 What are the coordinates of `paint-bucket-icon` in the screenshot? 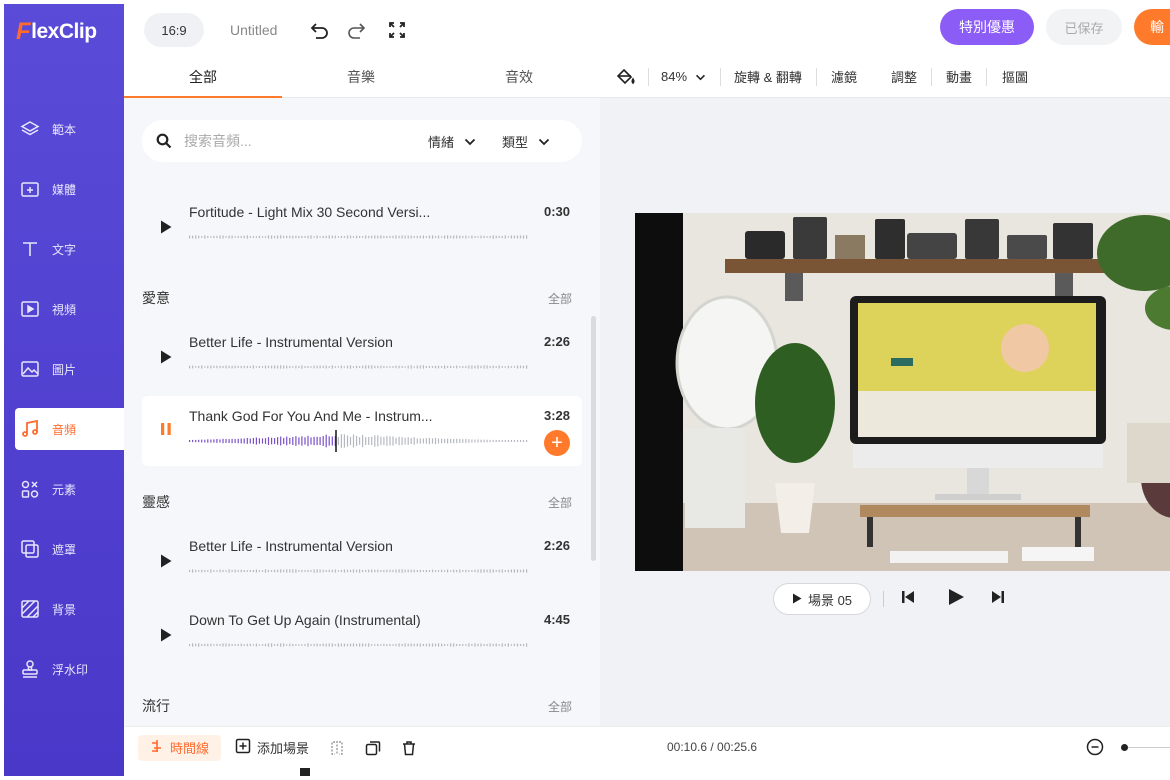 It's located at (626, 77).